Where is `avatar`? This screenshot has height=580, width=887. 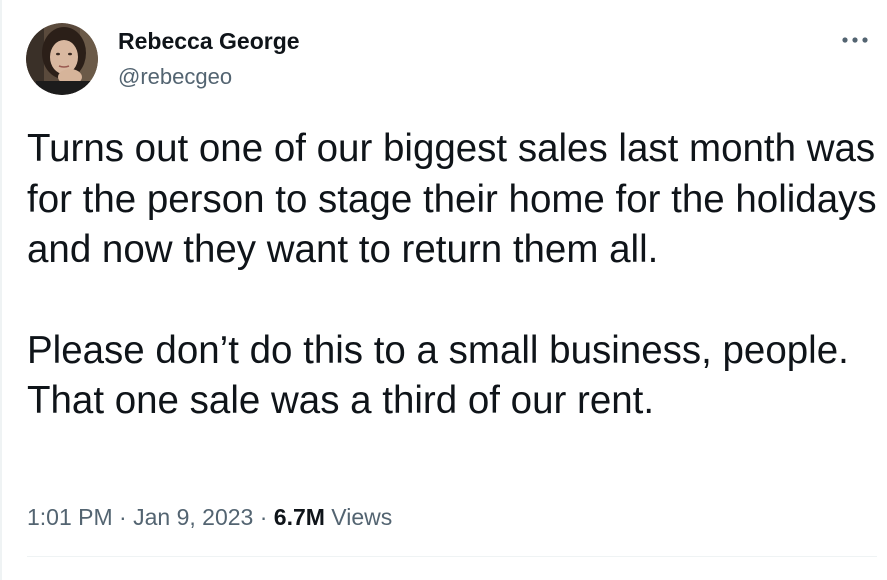 avatar is located at coordinates (62, 59).